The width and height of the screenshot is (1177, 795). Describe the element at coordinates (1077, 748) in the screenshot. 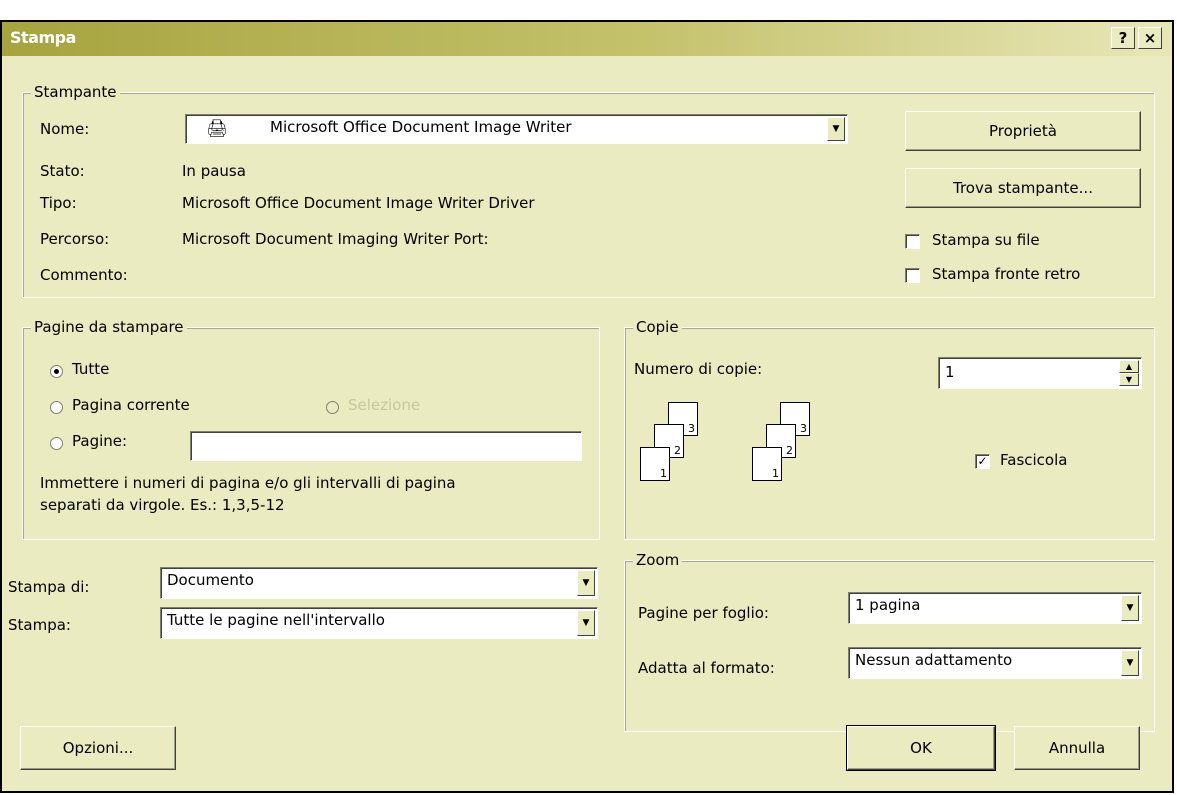

I see `cancel-button: Annulla` at that location.